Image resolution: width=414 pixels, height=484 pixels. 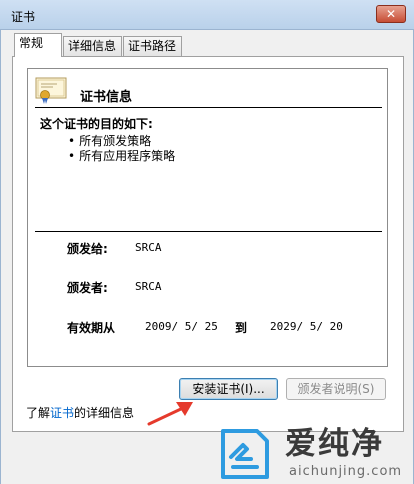 What do you see at coordinates (104, 413) in the screenshot?
I see `learn-more-suffix: 的详细信息` at bounding box center [104, 413].